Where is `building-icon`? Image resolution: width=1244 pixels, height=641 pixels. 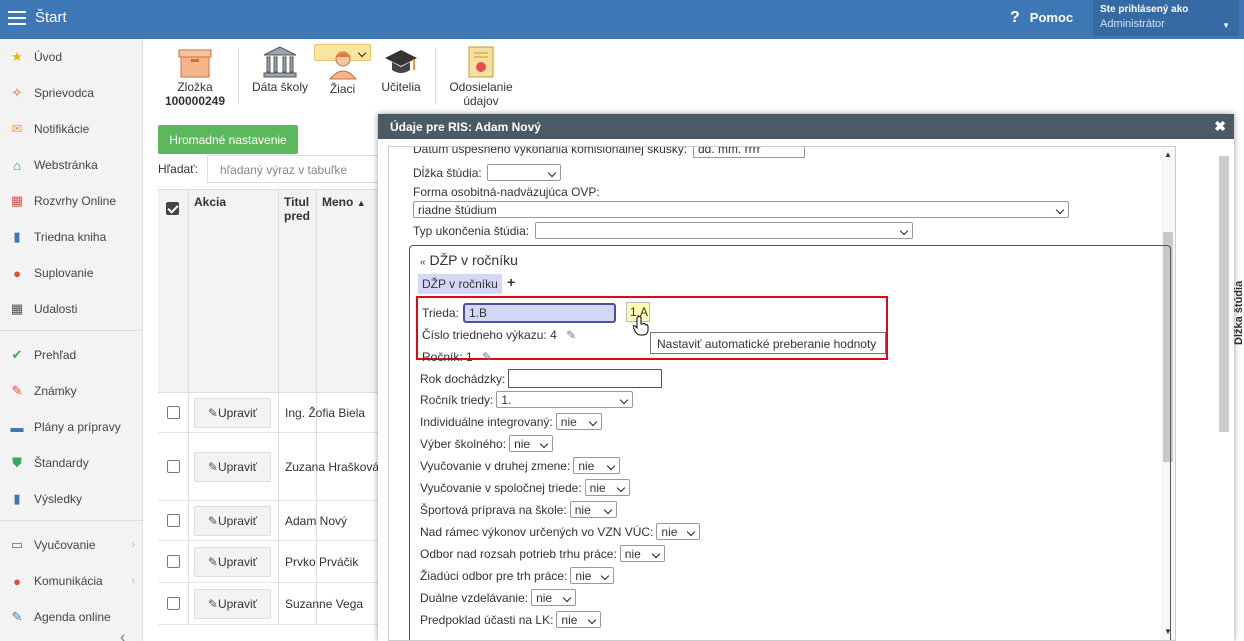
building-icon is located at coordinates (280, 62).